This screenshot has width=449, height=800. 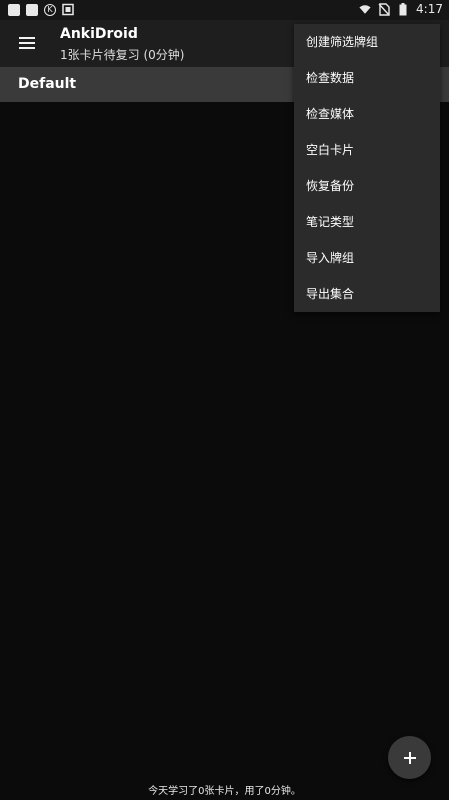 I want to click on hamburger-menu-icon, so click(x=27, y=43).